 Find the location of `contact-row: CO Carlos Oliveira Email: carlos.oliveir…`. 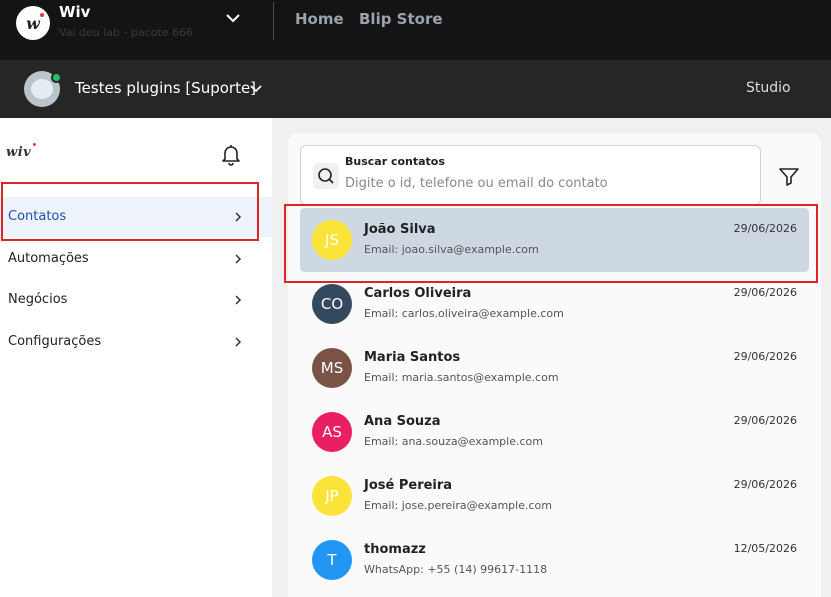

contact-row: CO Carlos Oliveira Email: carlos.oliveir… is located at coordinates (554, 304).